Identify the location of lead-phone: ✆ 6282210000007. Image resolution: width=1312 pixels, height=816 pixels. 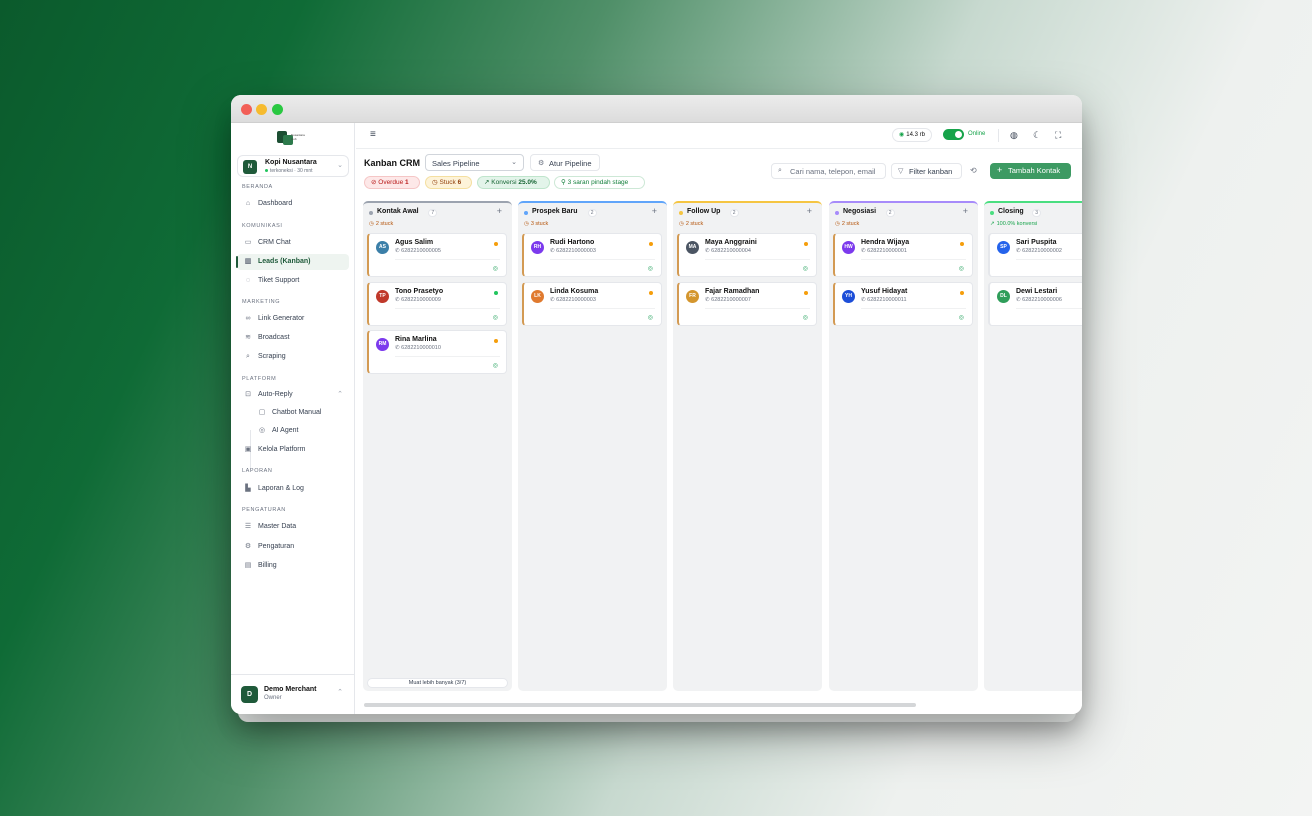
(728, 300).